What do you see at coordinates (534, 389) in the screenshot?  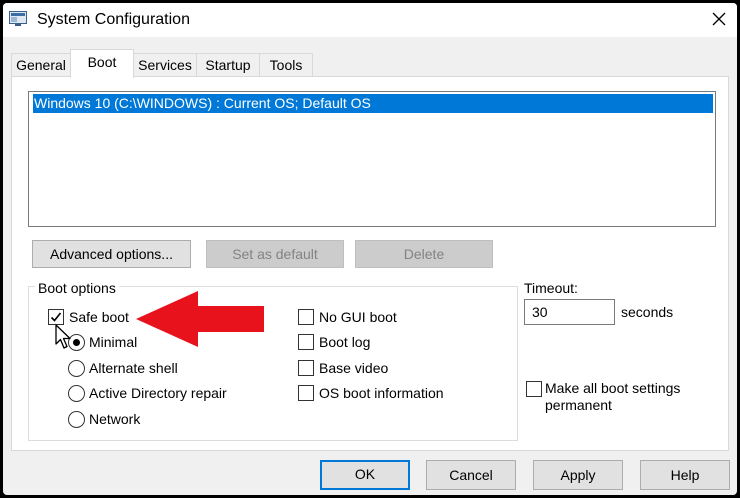 I see `make-permanent-check-box` at bounding box center [534, 389].